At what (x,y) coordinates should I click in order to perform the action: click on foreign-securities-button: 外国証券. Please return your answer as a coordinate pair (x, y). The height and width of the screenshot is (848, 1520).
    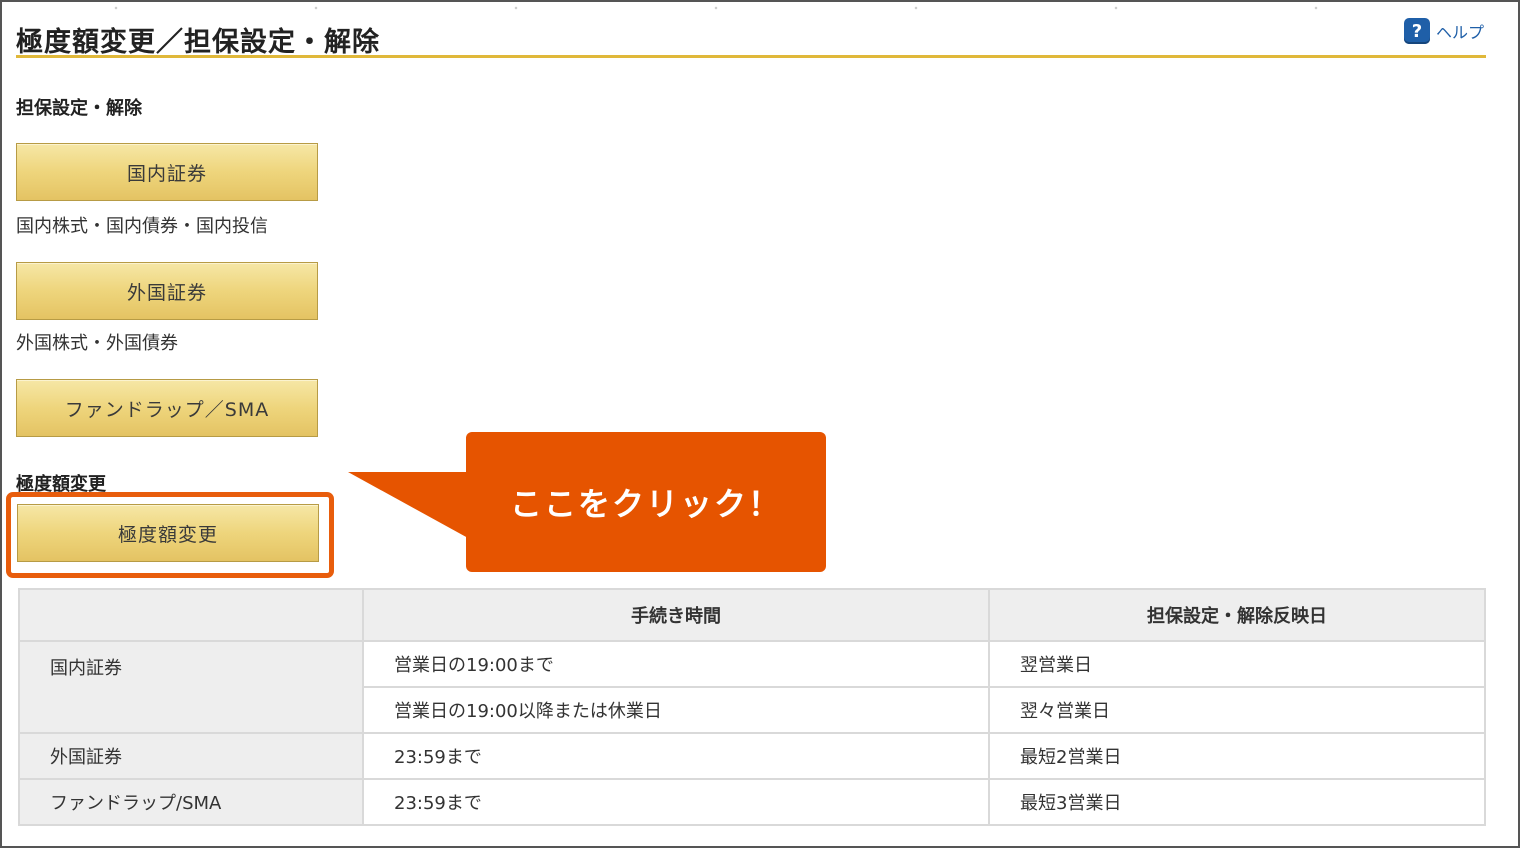
    Looking at the image, I should click on (167, 291).